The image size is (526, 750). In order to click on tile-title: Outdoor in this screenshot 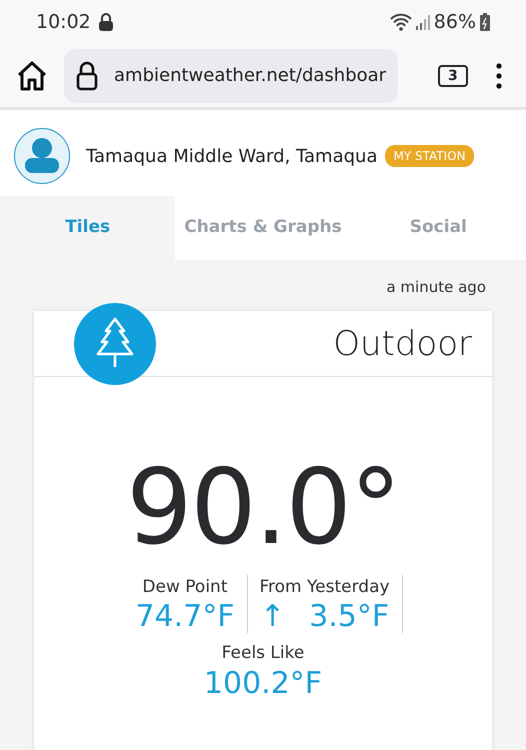, I will do `click(402, 344)`.